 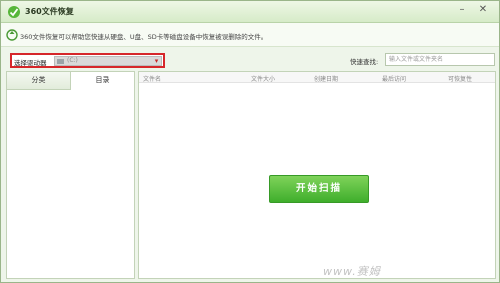 What do you see at coordinates (156, 61) in the screenshot?
I see `chevron-down-icon: ▾` at bounding box center [156, 61].